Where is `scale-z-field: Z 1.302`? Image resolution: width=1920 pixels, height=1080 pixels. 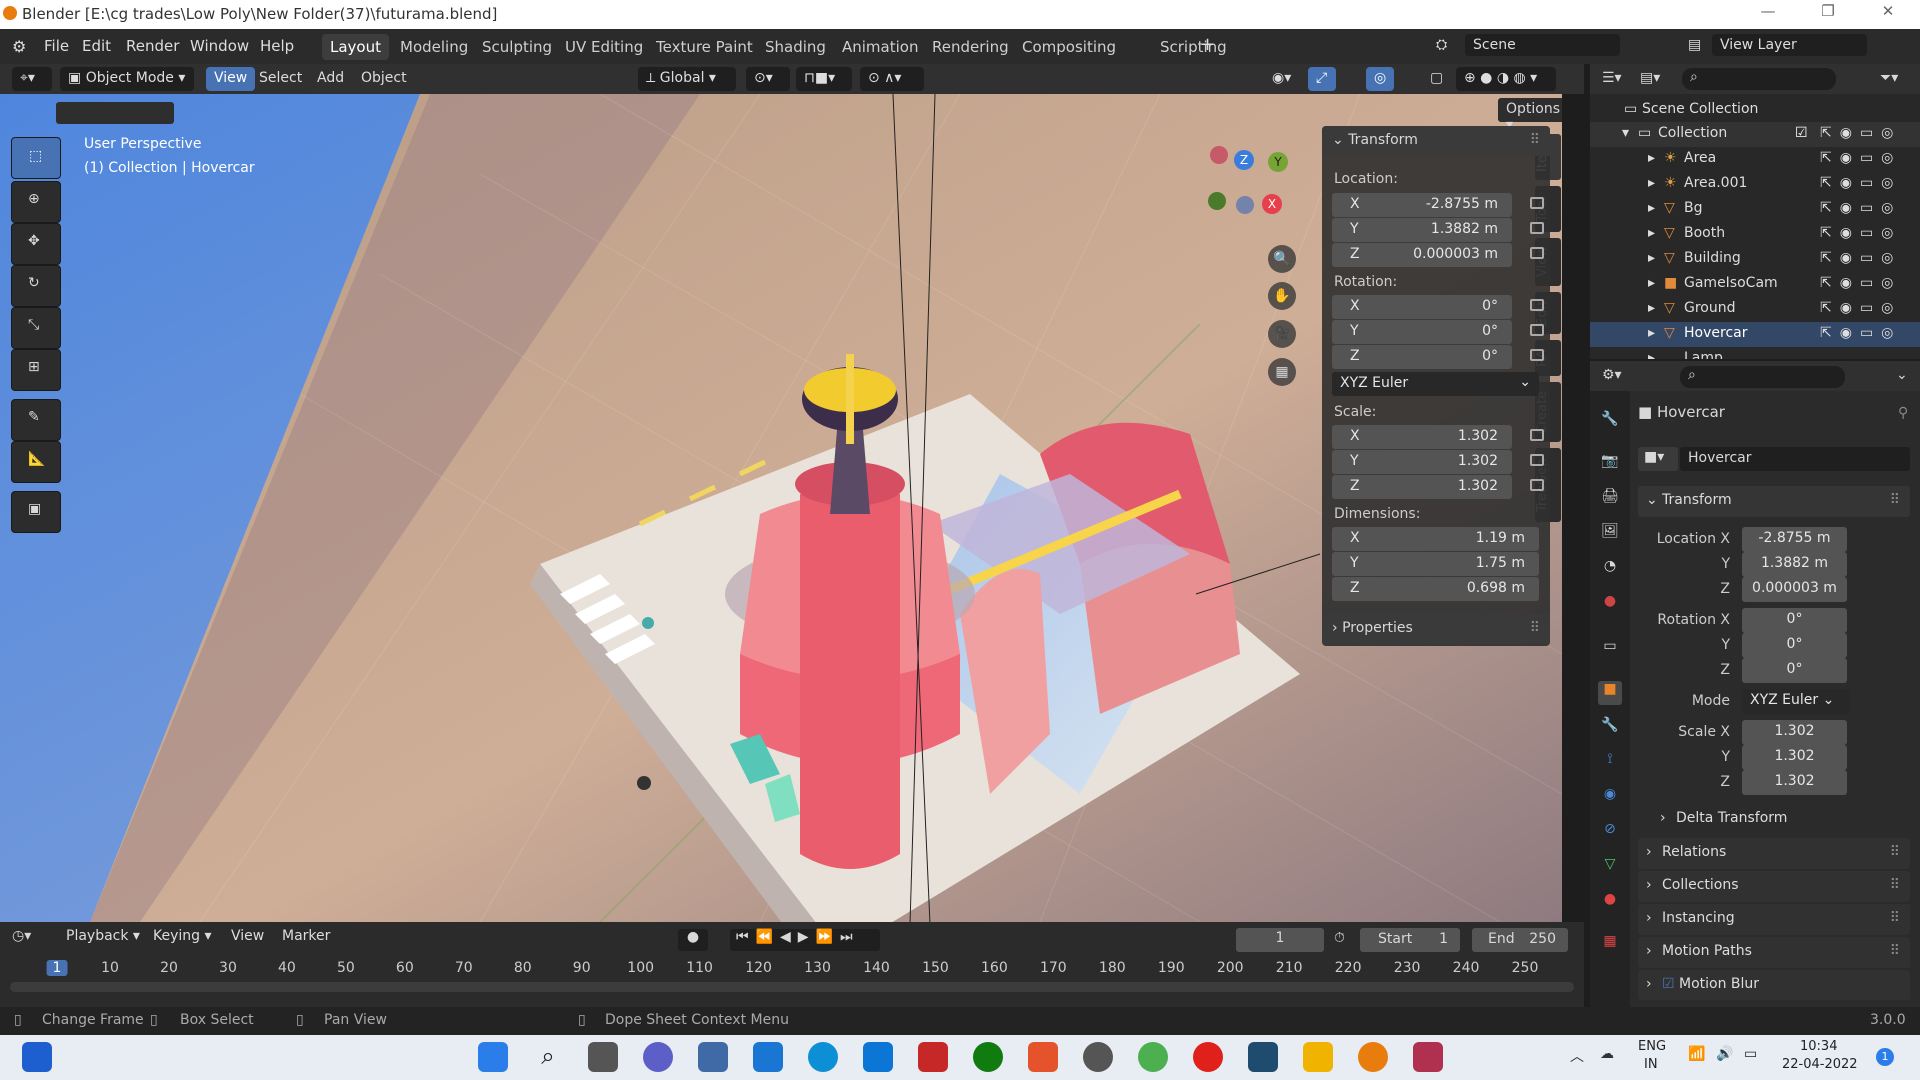 scale-z-field: Z 1.302 is located at coordinates (1438, 487).